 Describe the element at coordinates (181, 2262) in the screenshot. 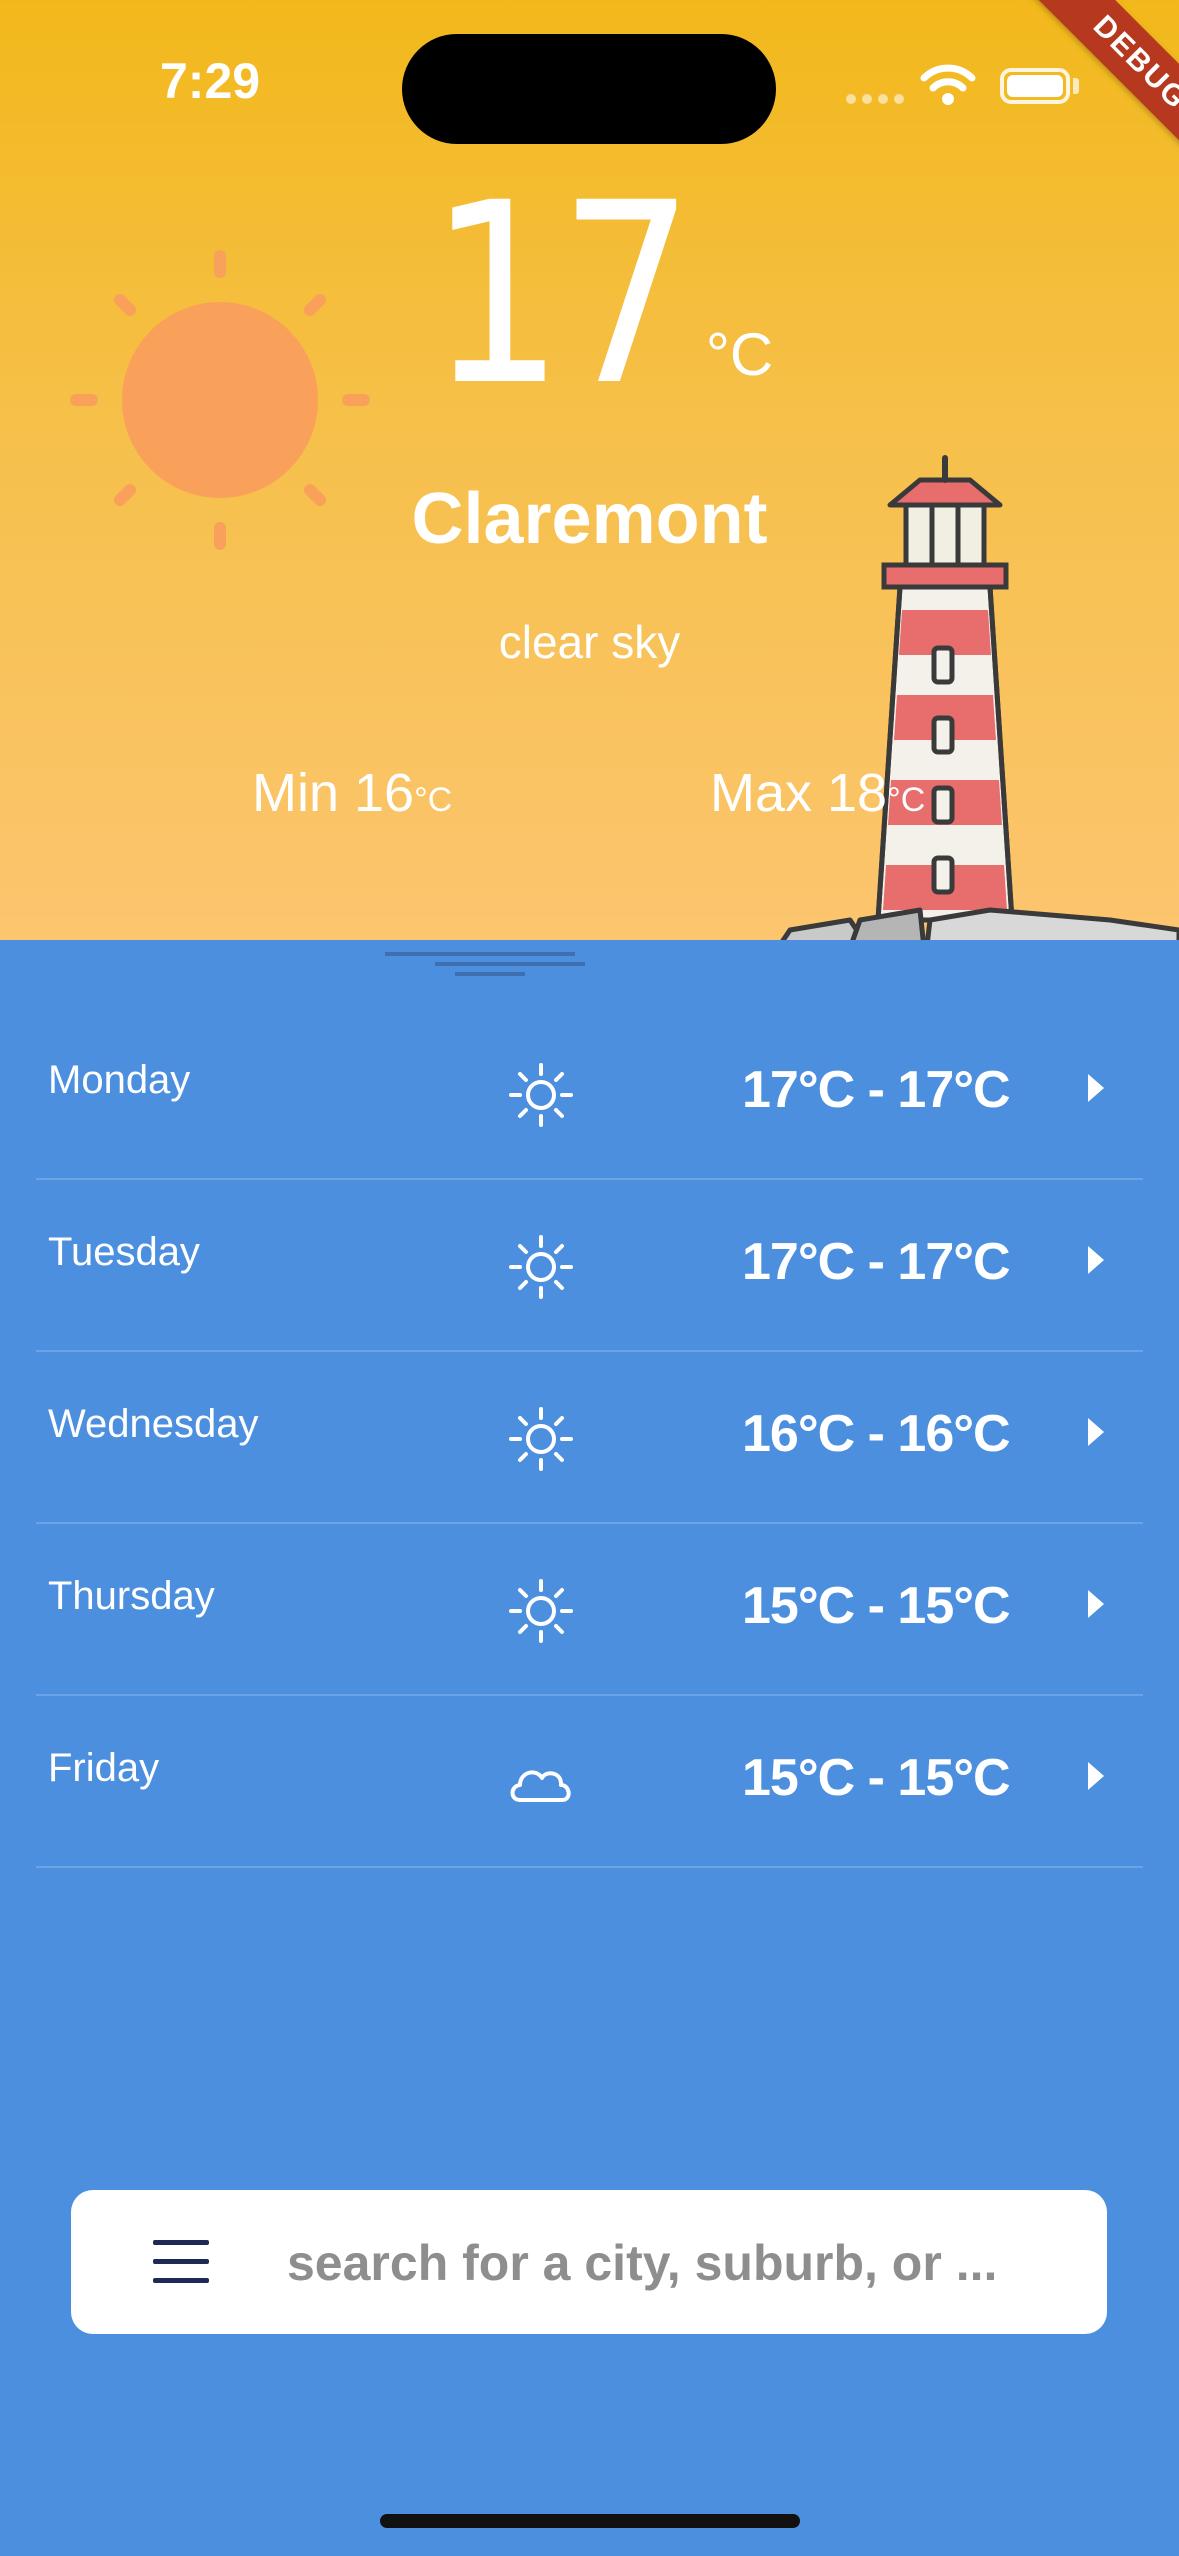

I see `menu-icon` at that location.